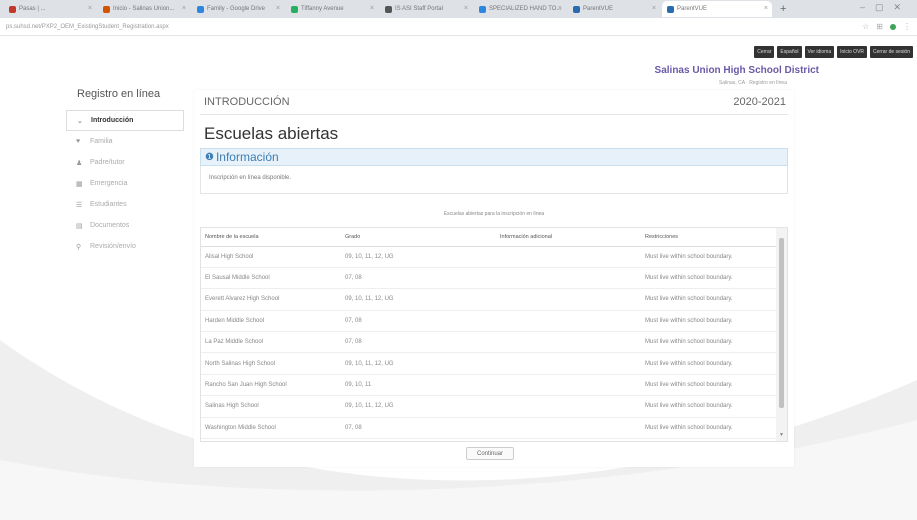  Describe the element at coordinates (781, 435) in the screenshot. I see `scroll-down-arrow-icon: ▼` at that location.